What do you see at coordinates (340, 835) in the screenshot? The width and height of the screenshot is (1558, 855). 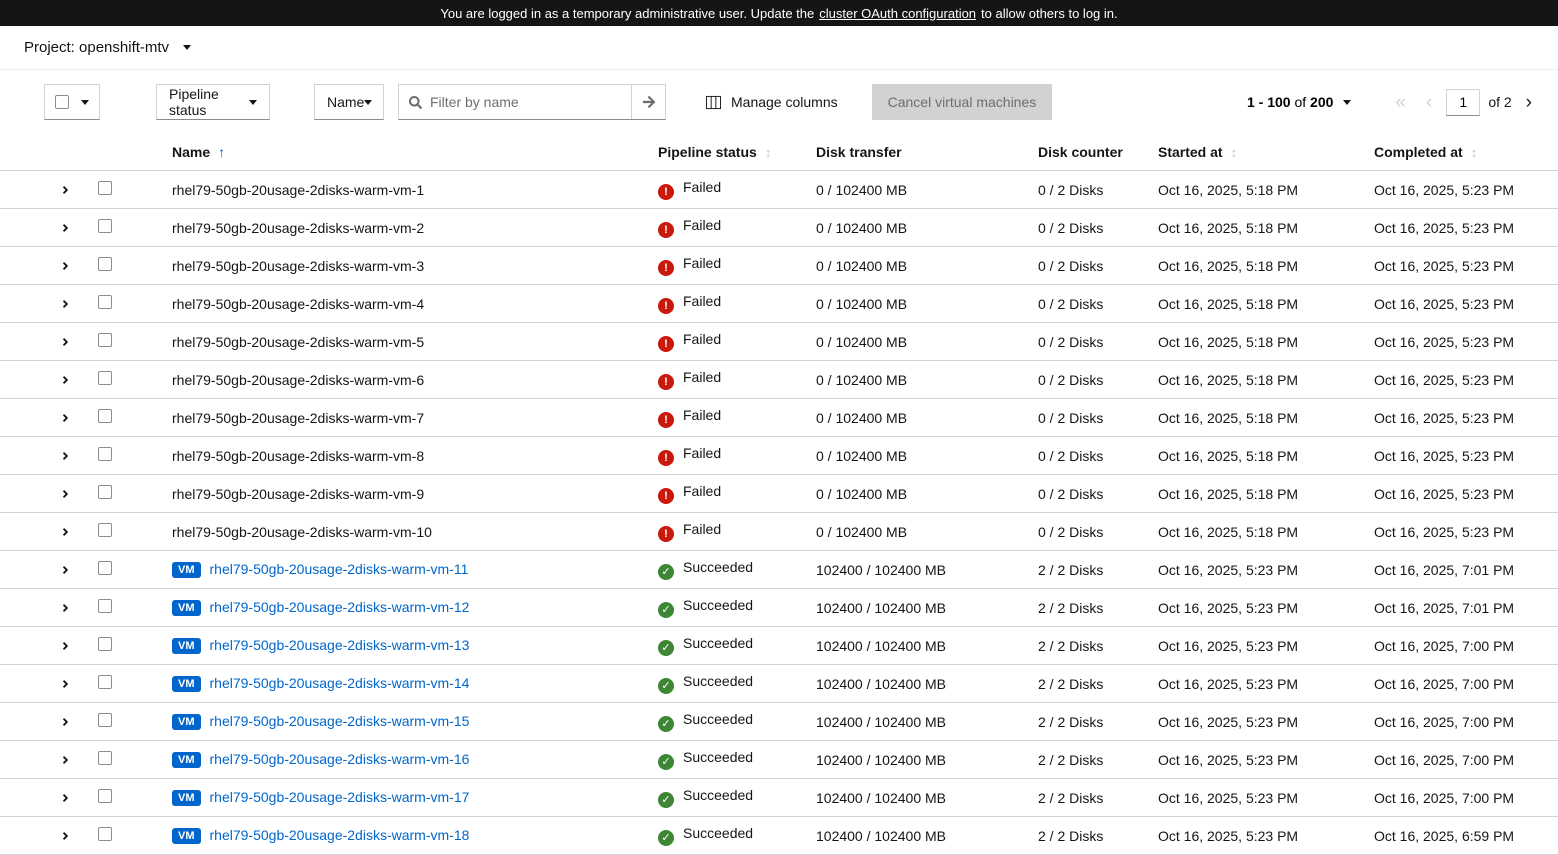 I see `vm-name: rhel79-50gb-20usage-2disks-warm-vm-18` at bounding box center [340, 835].